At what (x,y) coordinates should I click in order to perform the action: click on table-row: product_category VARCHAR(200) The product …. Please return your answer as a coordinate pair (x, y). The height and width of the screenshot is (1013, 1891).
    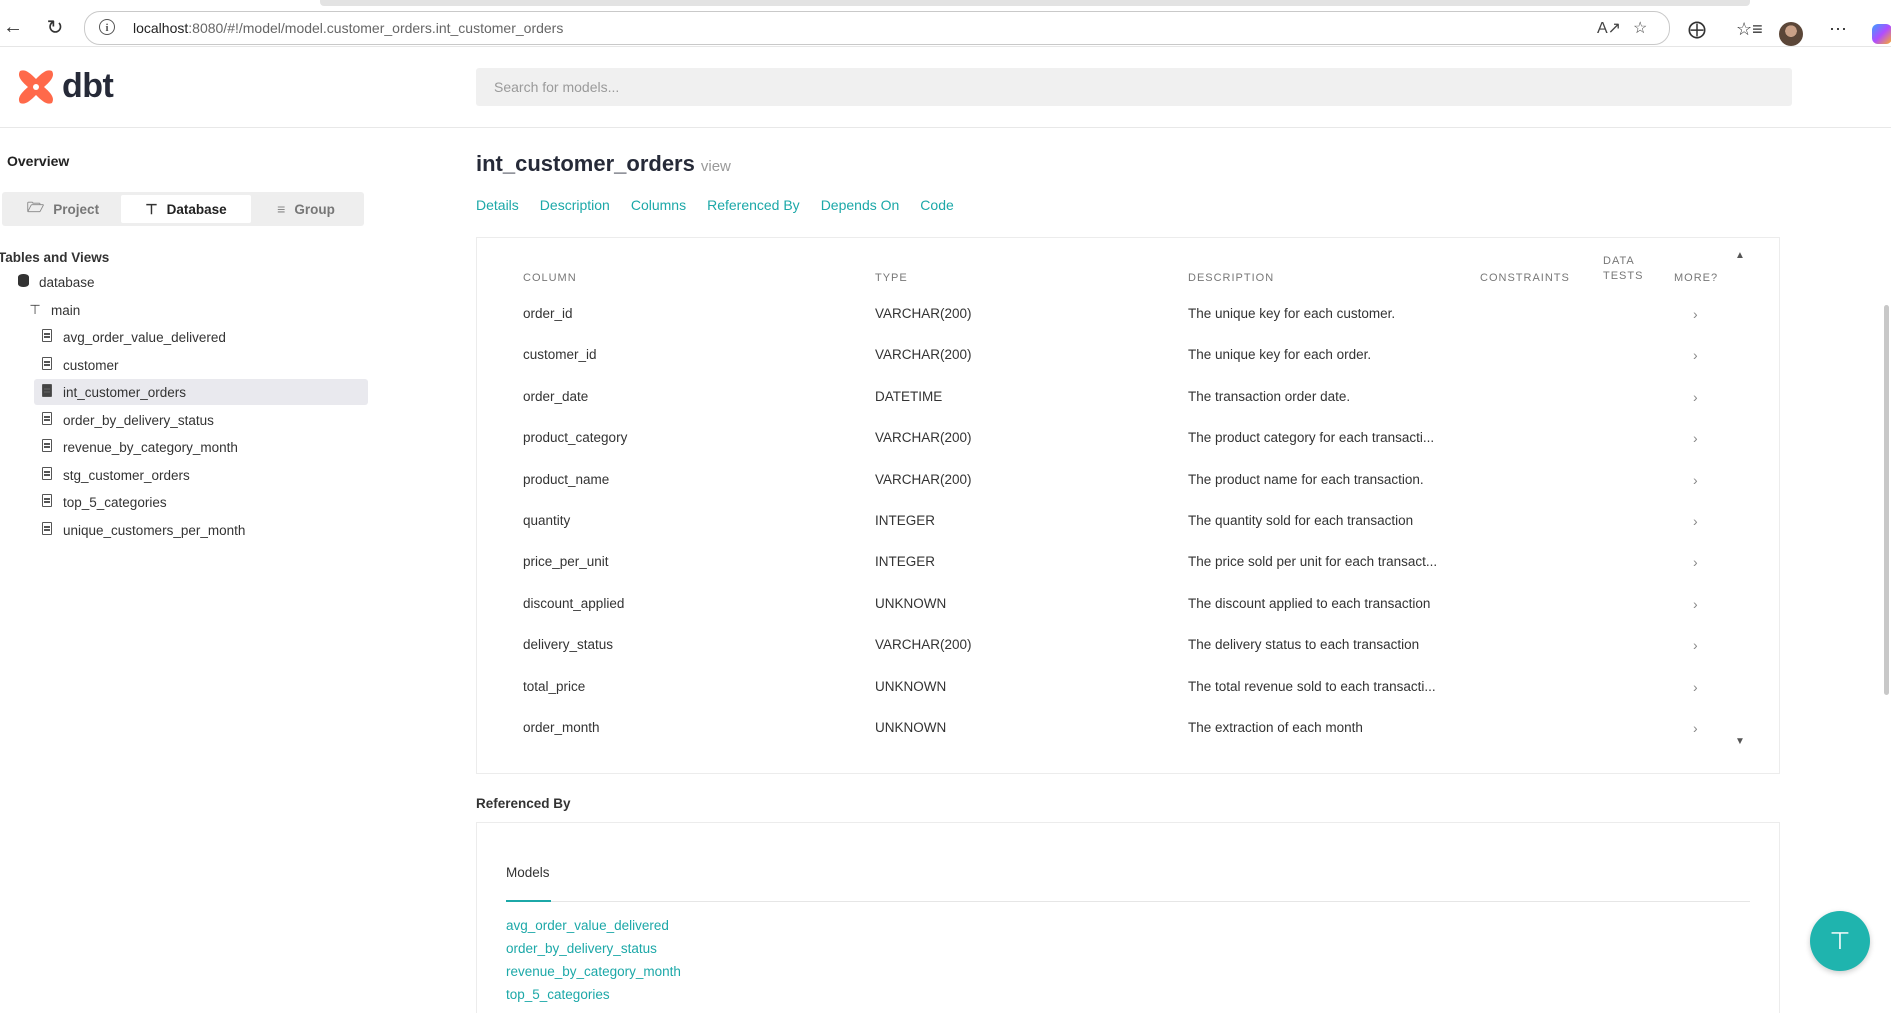
    Looking at the image, I should click on (1128, 438).